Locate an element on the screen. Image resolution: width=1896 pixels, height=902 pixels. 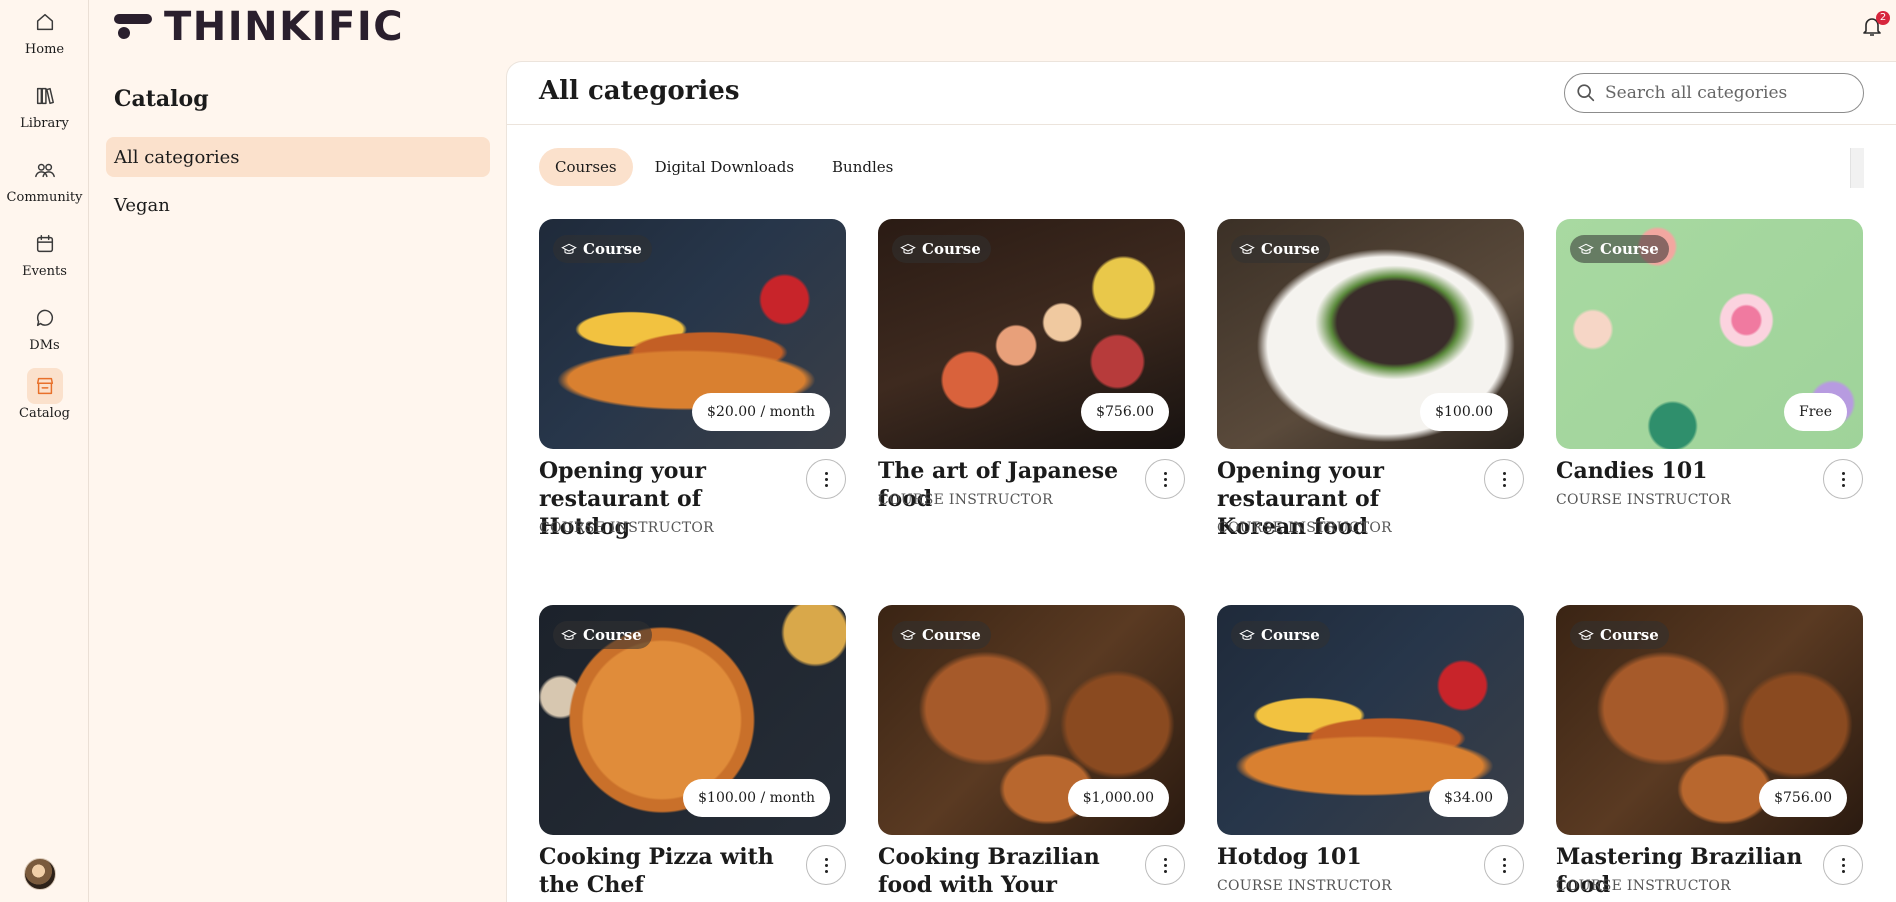
search-icon is located at coordinates (1586, 93).